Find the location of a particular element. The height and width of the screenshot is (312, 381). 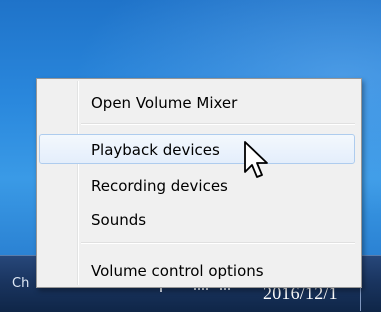

menu-item-label: Sounds is located at coordinates (119, 220).